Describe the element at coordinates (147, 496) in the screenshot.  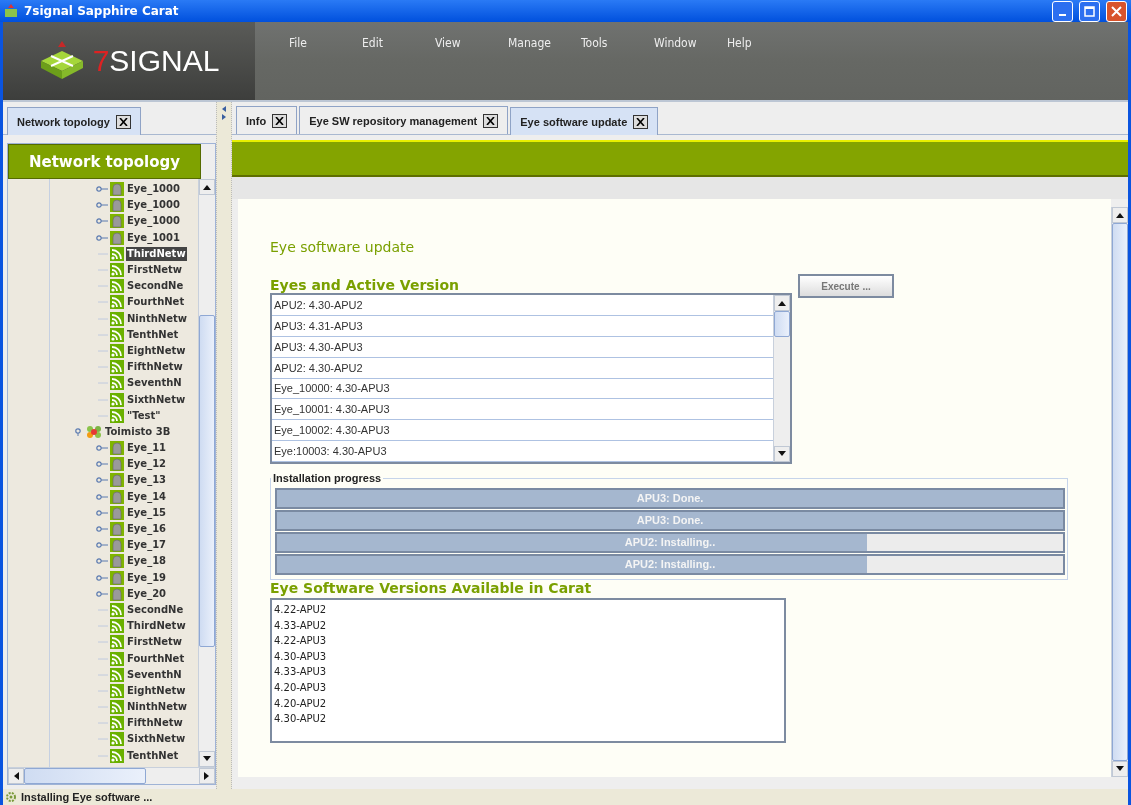
I see `tree-item: Eye_14` at that location.